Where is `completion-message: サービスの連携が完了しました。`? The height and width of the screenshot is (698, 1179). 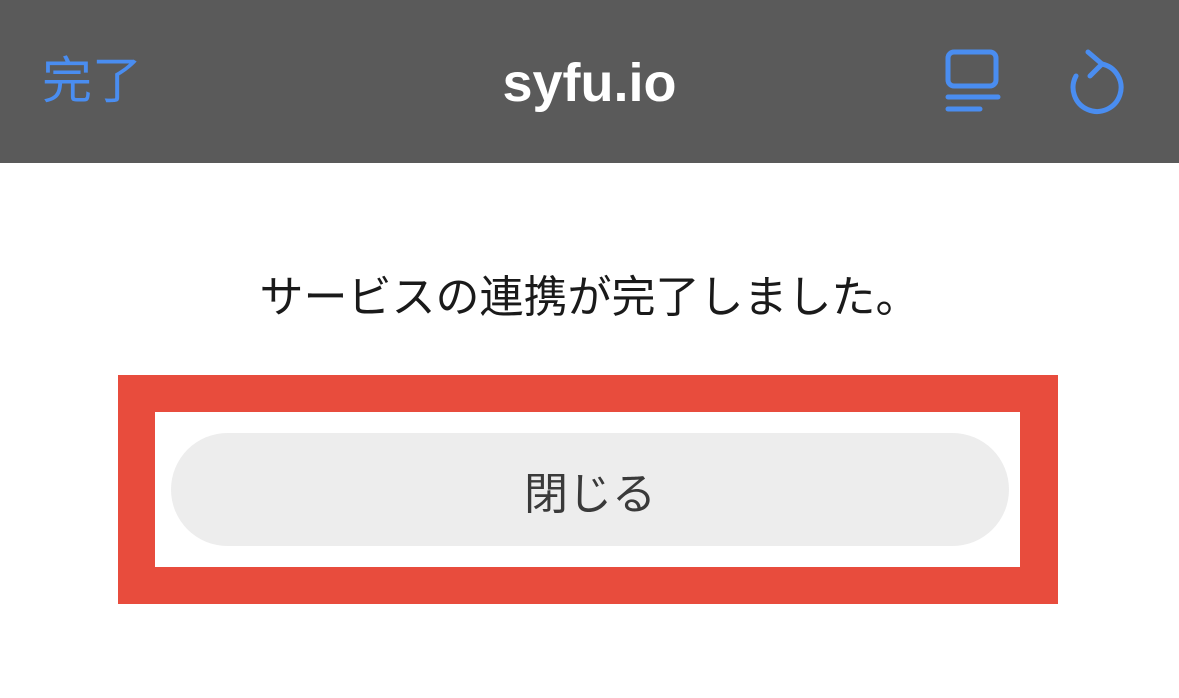 completion-message: サービスの連携が完了しました。 is located at coordinates (589, 297).